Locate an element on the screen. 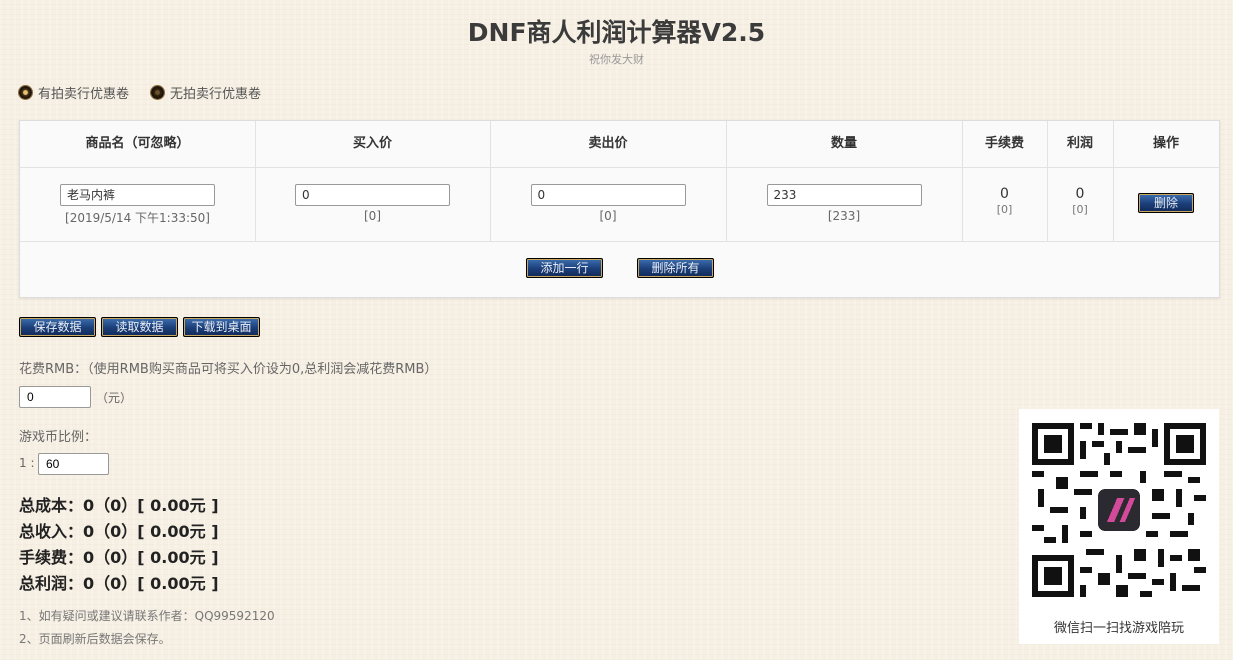  qr-panel: 微信扫一扫找游戏陪玩 is located at coordinates (1119, 526).